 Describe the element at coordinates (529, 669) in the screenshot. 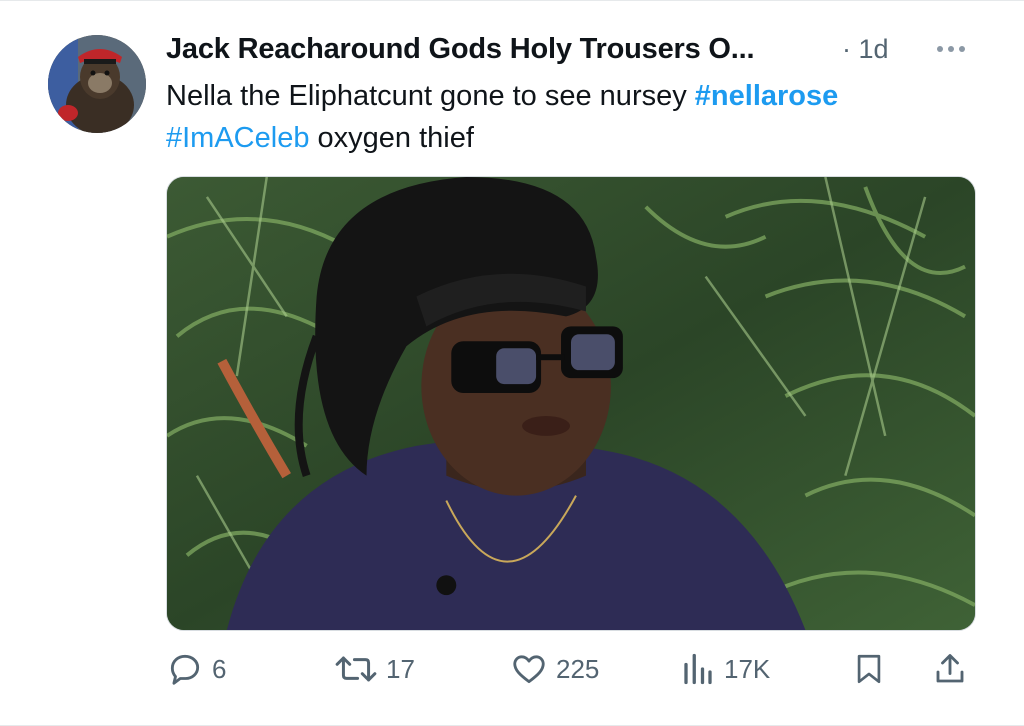

I see `heart-icon` at that location.